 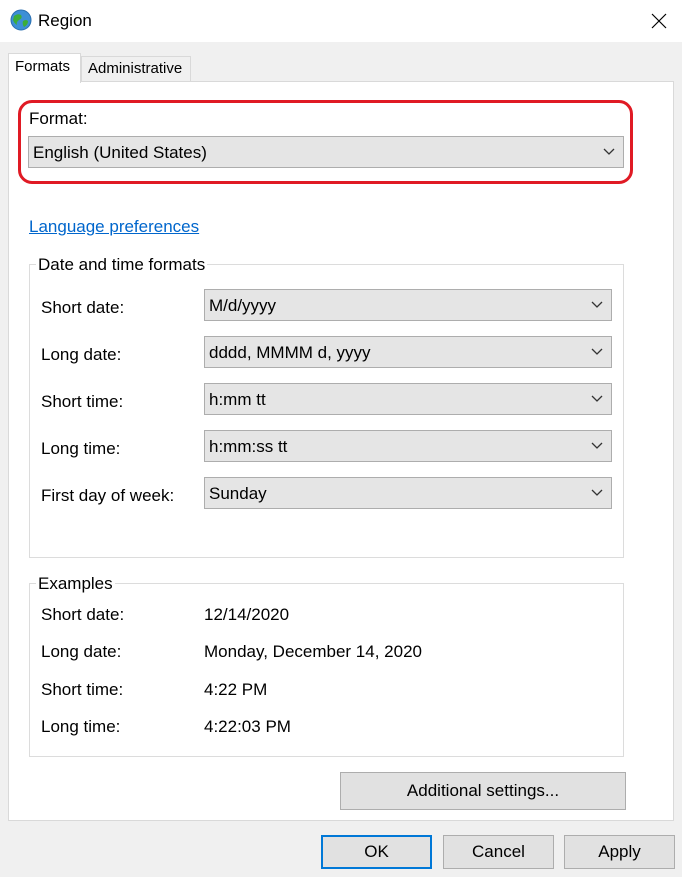 I want to click on short-date-value: M/d/yyyy, so click(x=243, y=305).